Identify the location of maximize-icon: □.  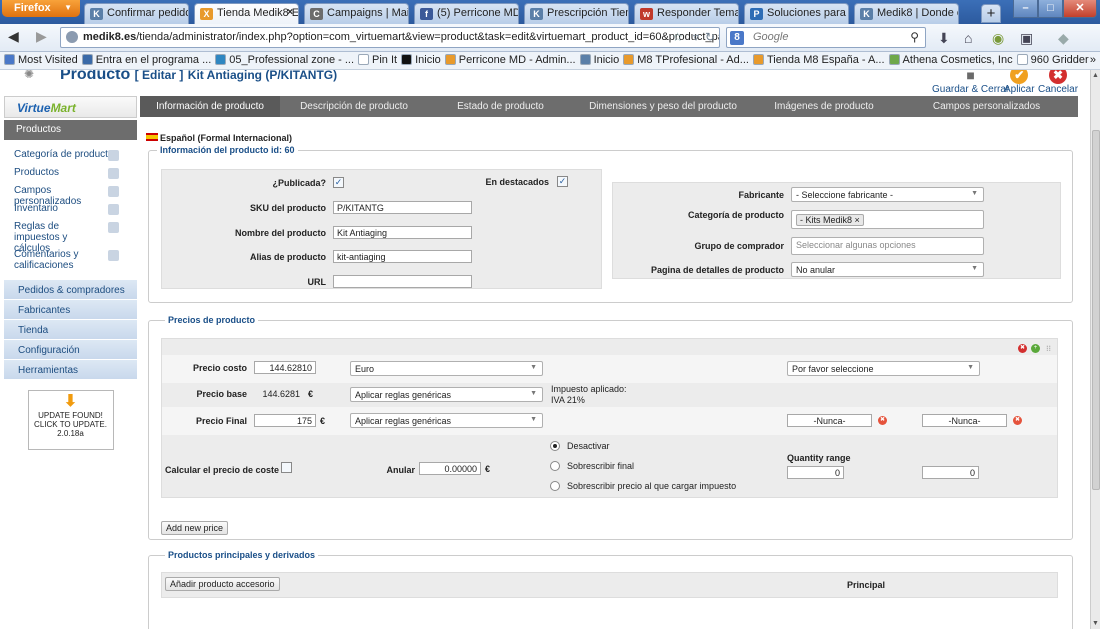
(1050, 9).